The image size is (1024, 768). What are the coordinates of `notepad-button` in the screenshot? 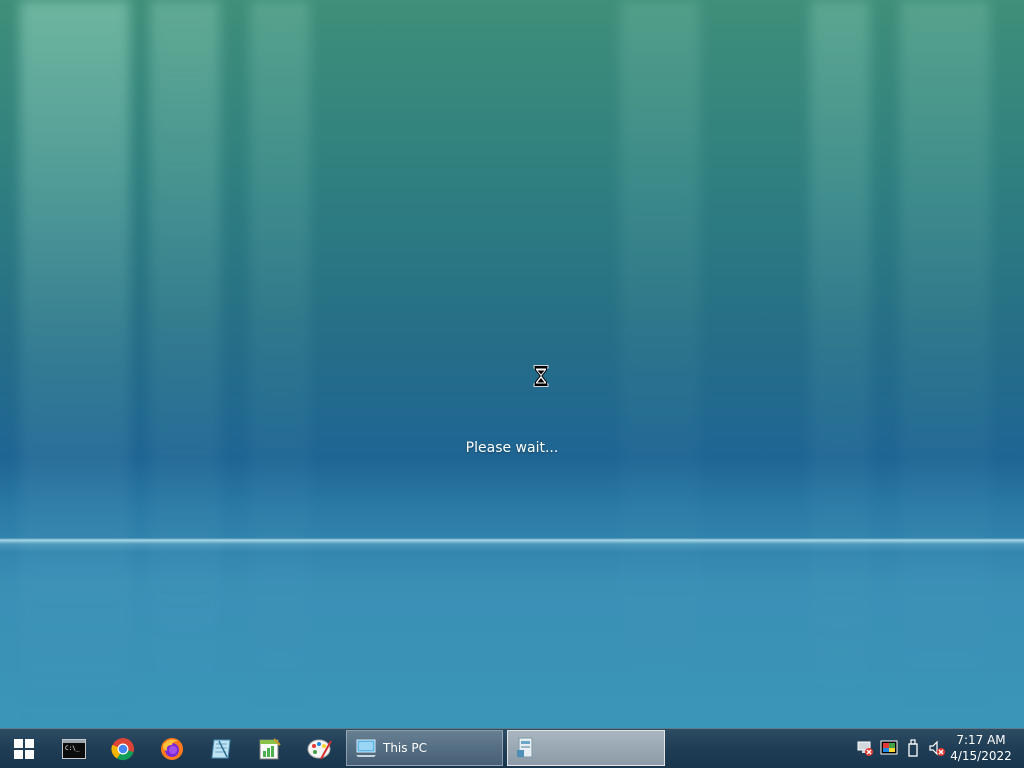 It's located at (221, 748).